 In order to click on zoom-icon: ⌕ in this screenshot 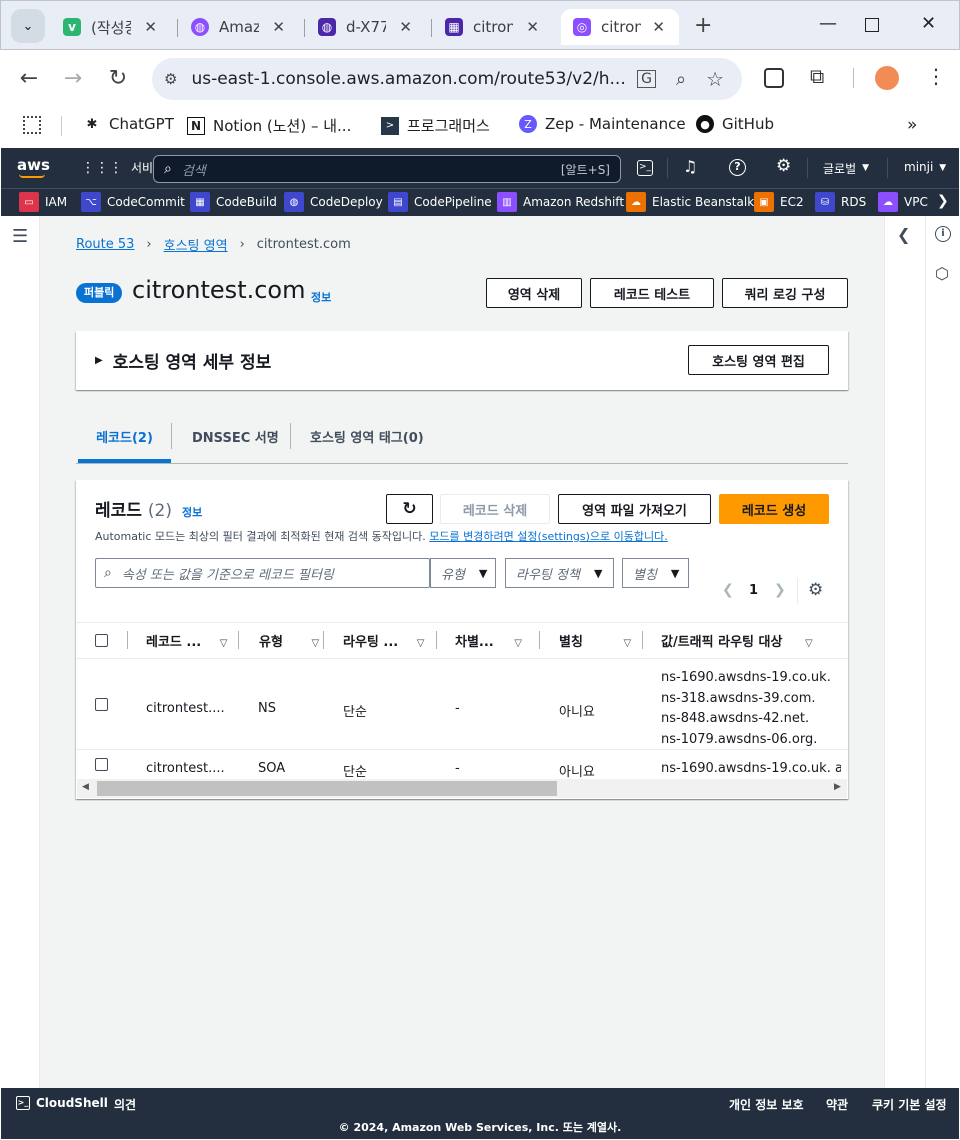, I will do `click(681, 79)`.